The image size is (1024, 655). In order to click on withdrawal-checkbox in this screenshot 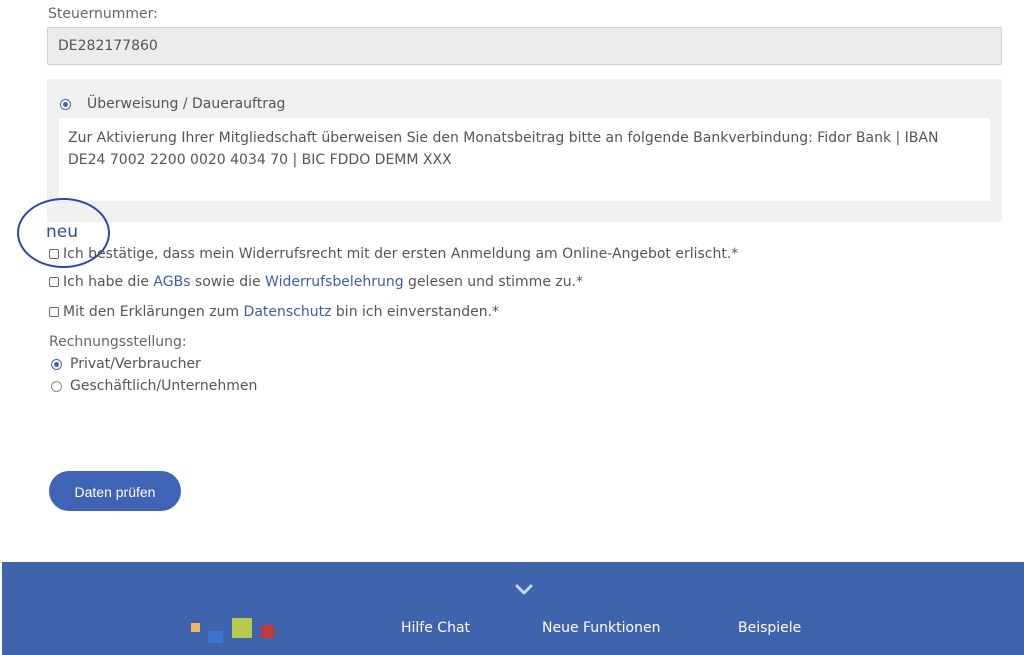, I will do `click(54, 254)`.